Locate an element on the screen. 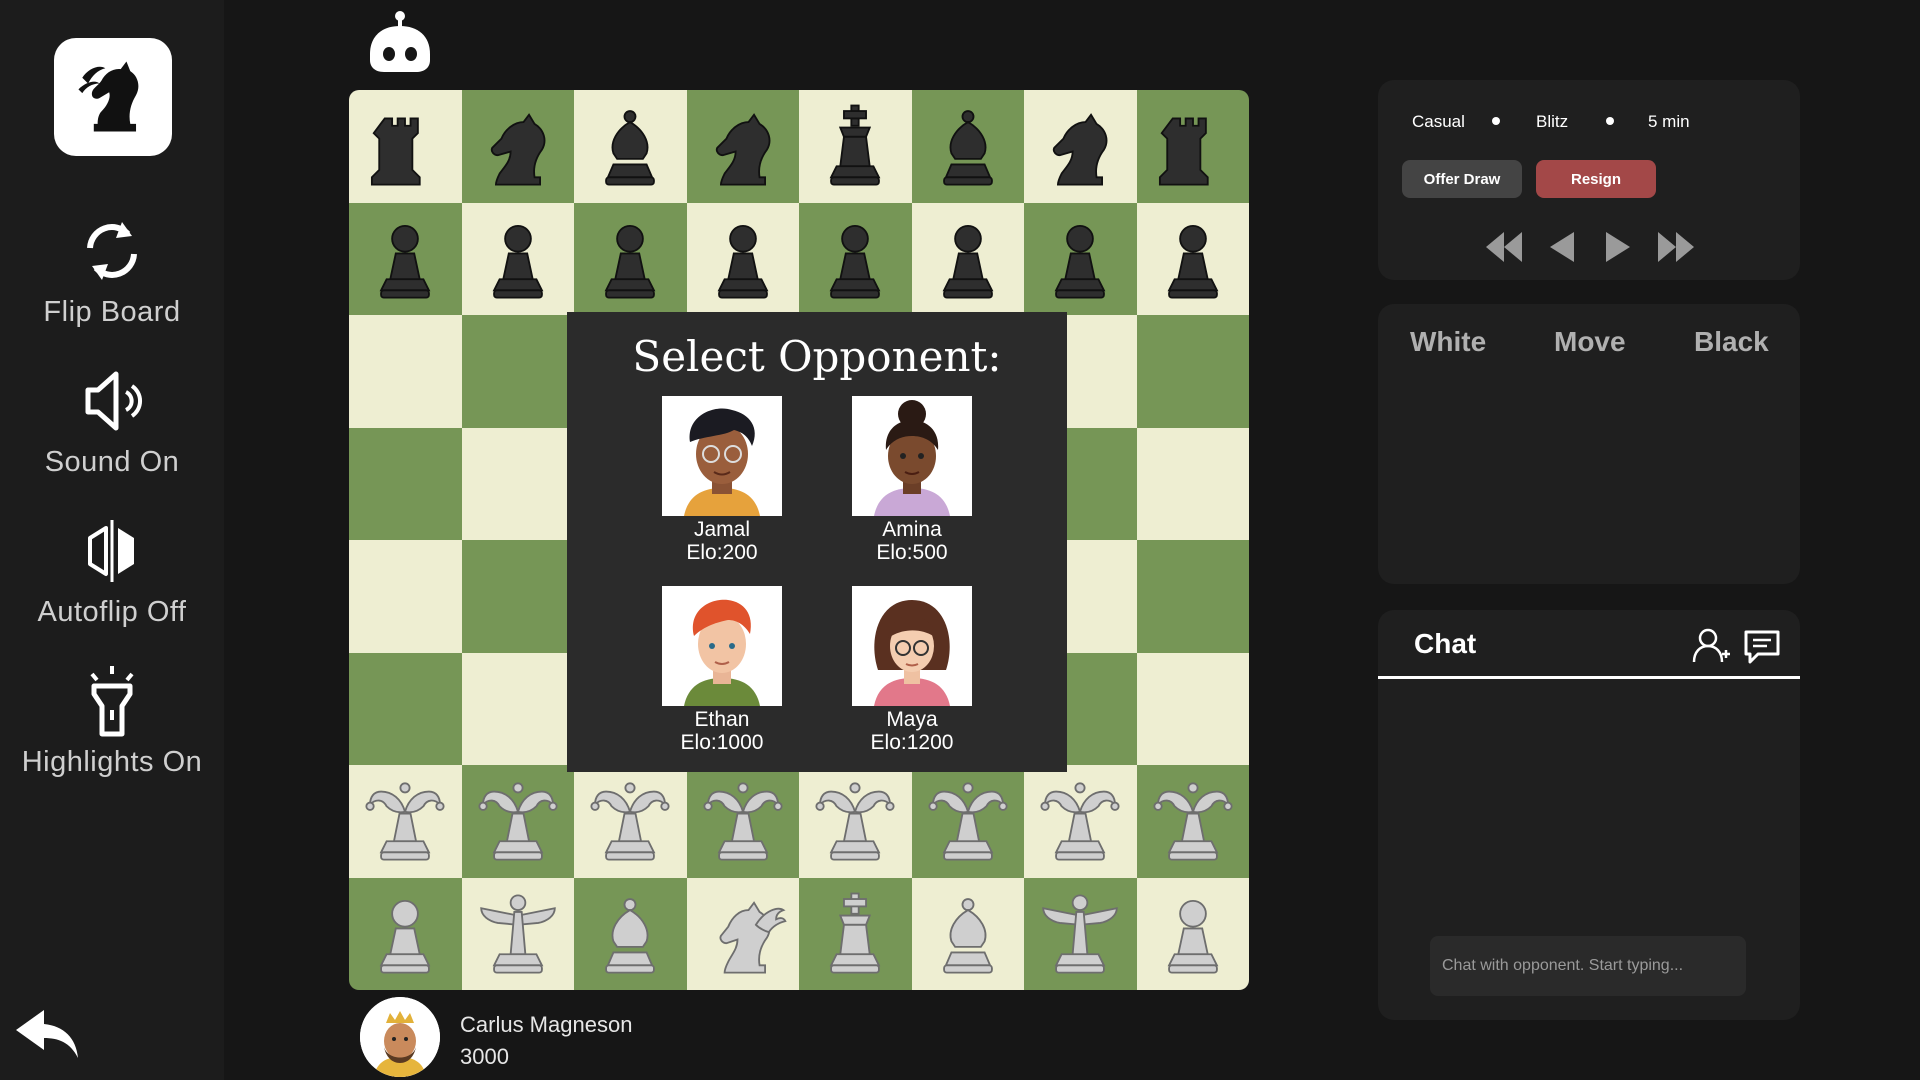  opponent-card-maya: Maya Elo:1200 is located at coordinates (912, 670).